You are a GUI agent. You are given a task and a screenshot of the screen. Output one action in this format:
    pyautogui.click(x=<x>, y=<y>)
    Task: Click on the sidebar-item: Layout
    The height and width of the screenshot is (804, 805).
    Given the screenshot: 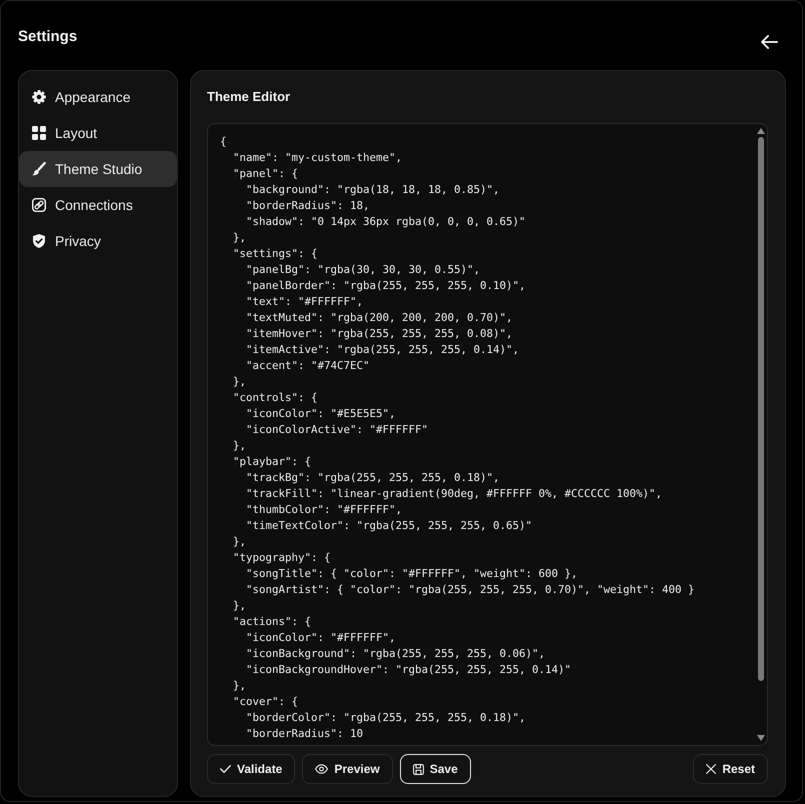 What is the action you would take?
    pyautogui.click(x=98, y=133)
    